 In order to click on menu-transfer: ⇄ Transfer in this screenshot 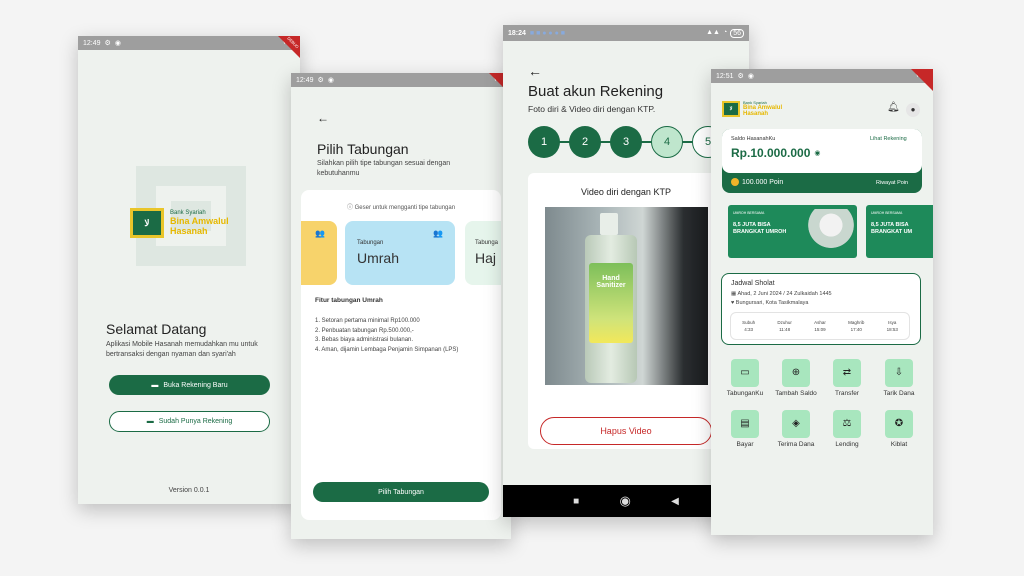, I will do `click(847, 378)`.